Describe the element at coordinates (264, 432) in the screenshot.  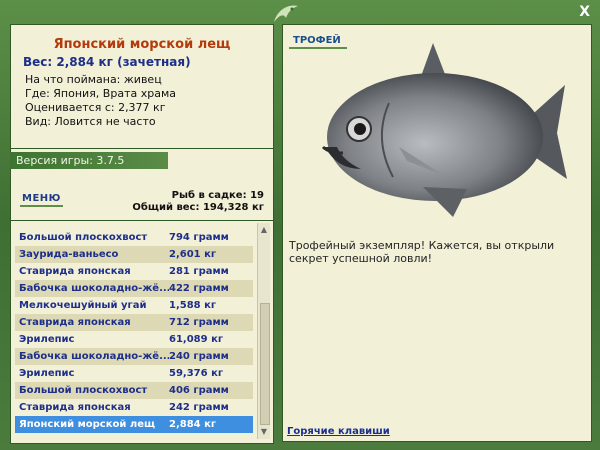
I see `arrow-down-icon: ▼` at that location.